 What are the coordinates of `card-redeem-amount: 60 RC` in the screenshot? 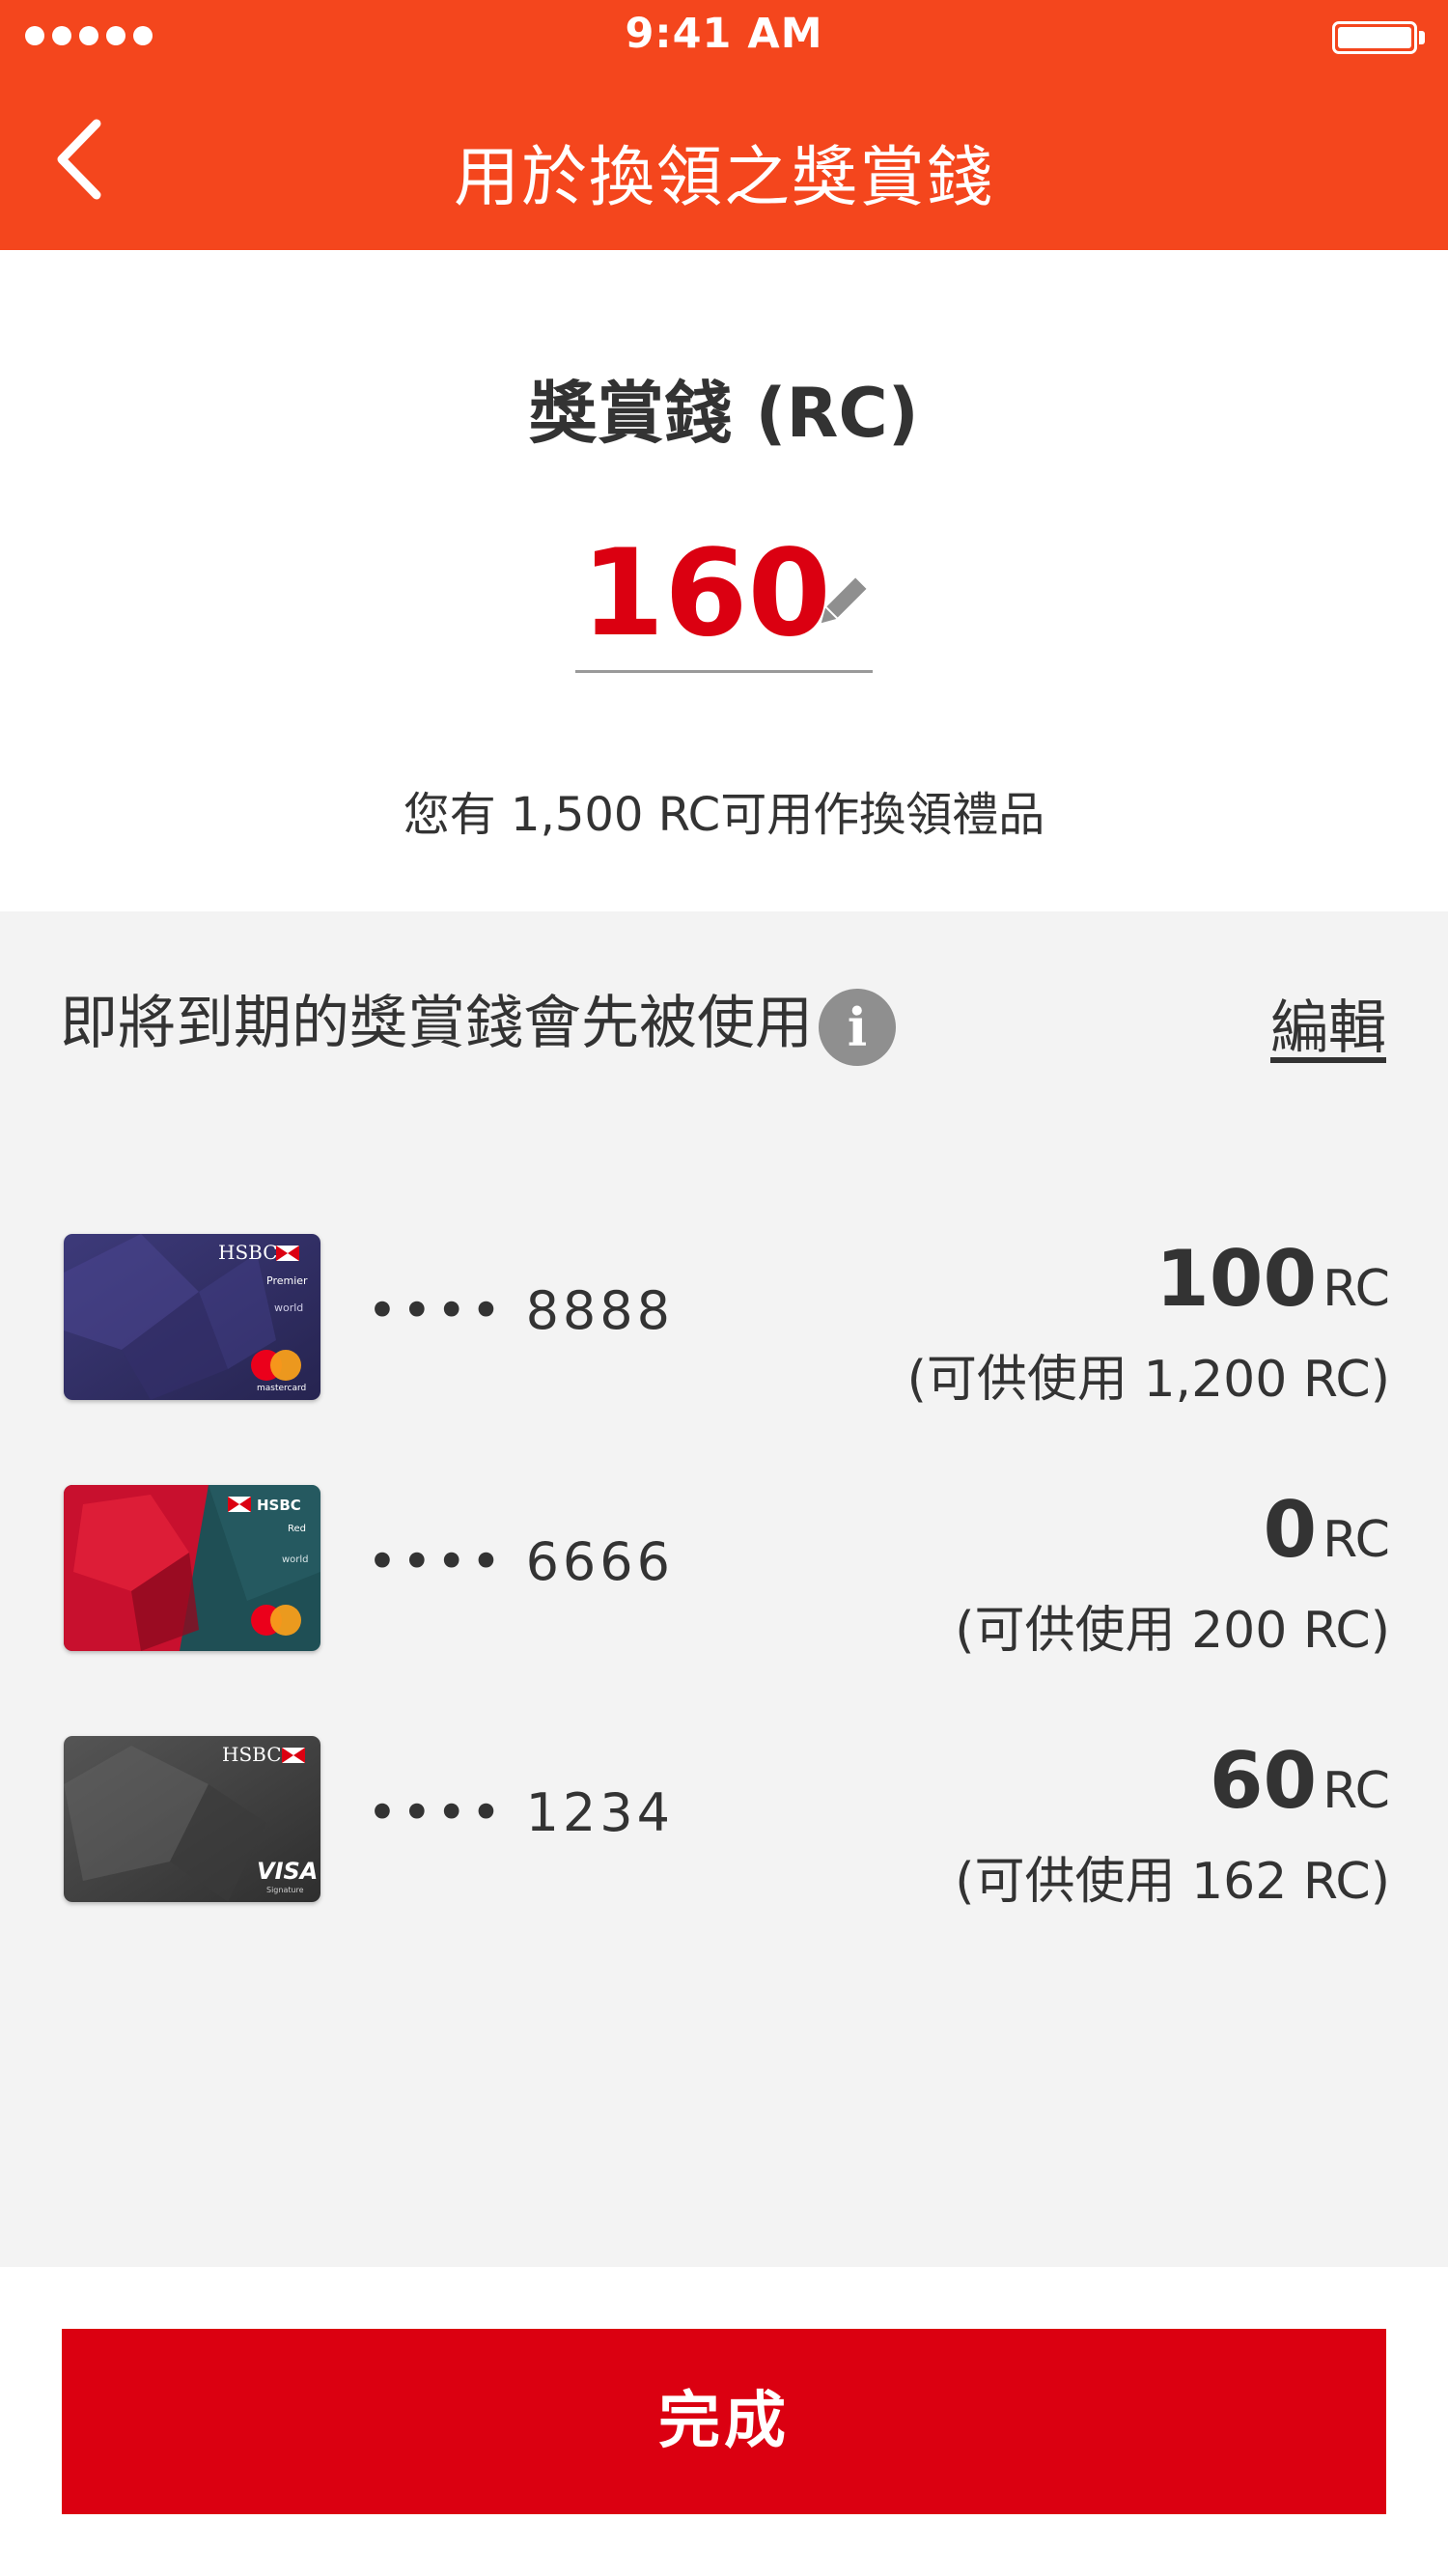 It's located at (1300, 1781).